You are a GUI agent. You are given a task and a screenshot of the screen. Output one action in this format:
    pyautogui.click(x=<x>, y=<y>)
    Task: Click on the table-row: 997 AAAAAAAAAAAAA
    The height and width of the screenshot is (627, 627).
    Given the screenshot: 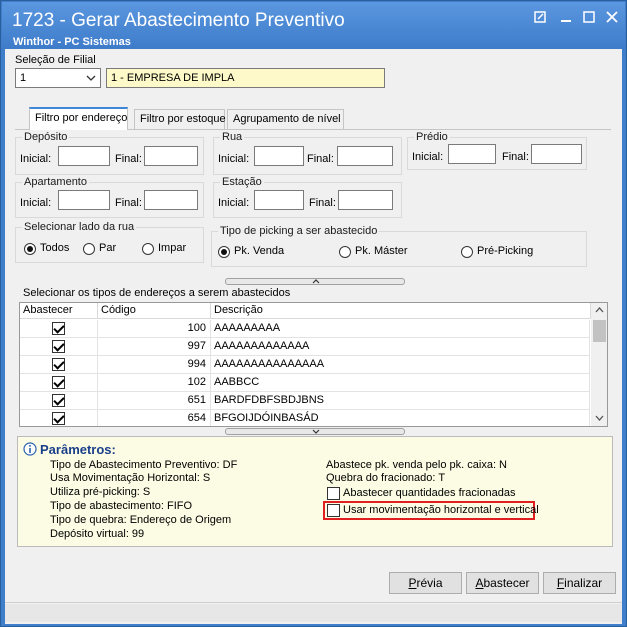 What is the action you would take?
    pyautogui.click(x=305, y=347)
    